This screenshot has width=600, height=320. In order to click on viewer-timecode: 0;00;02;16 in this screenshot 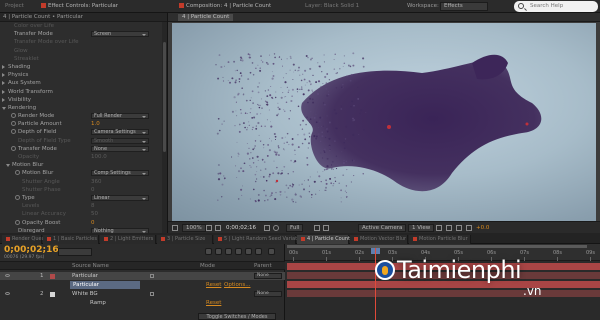, I will do `click(241, 228)`.